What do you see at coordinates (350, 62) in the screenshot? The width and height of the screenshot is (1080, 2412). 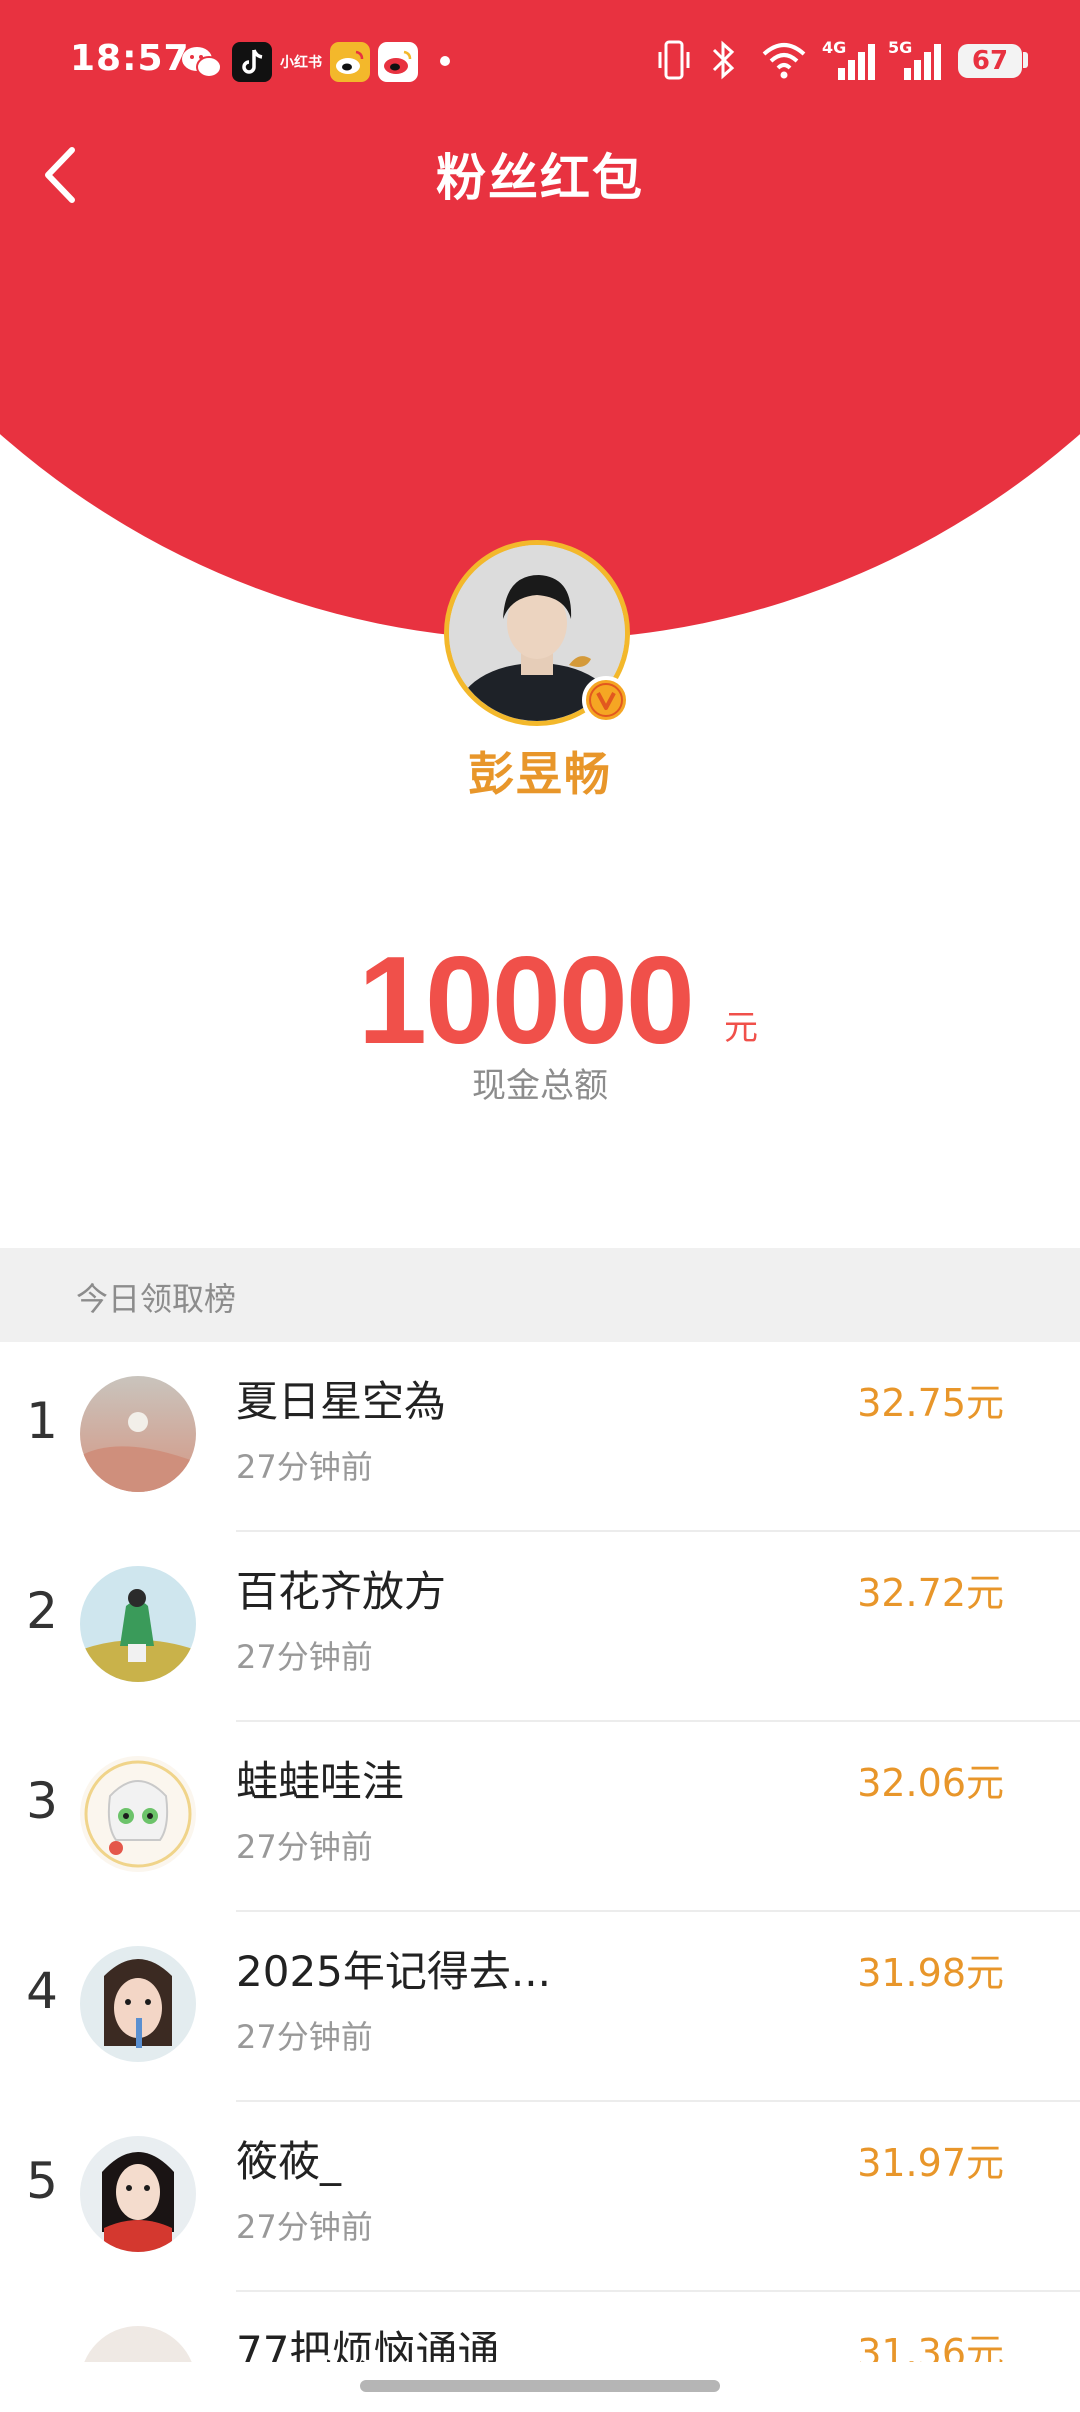 I see `weibo-gold-icon` at bounding box center [350, 62].